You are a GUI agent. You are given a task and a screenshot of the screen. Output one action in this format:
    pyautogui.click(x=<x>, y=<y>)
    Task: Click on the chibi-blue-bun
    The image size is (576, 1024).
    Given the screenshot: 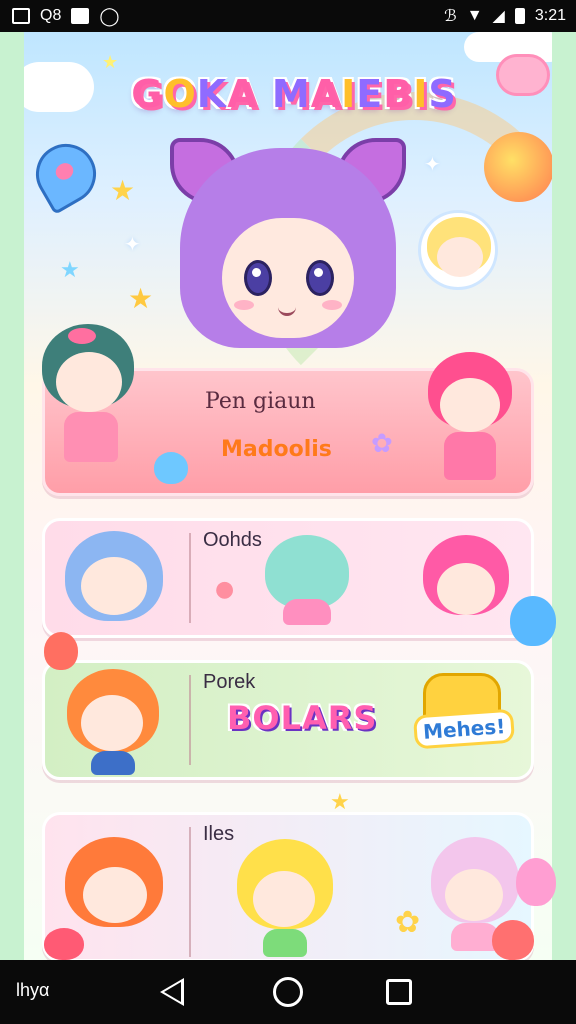 What is the action you would take?
    pyautogui.click(x=115, y=580)
    